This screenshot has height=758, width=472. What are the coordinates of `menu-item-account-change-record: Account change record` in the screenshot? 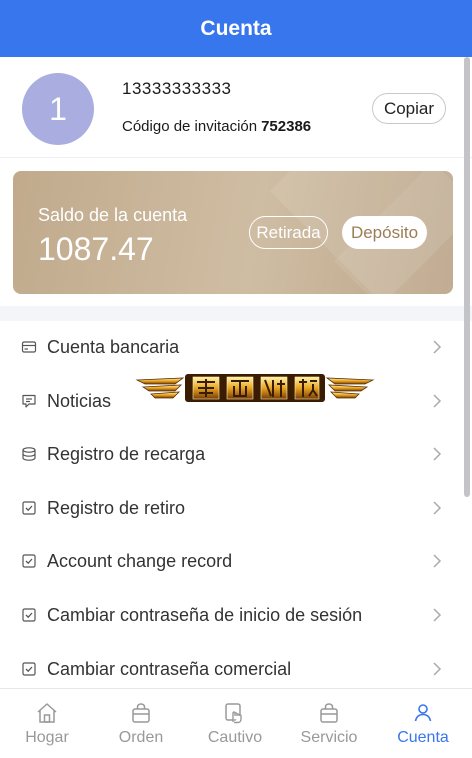 It's located at (236, 561).